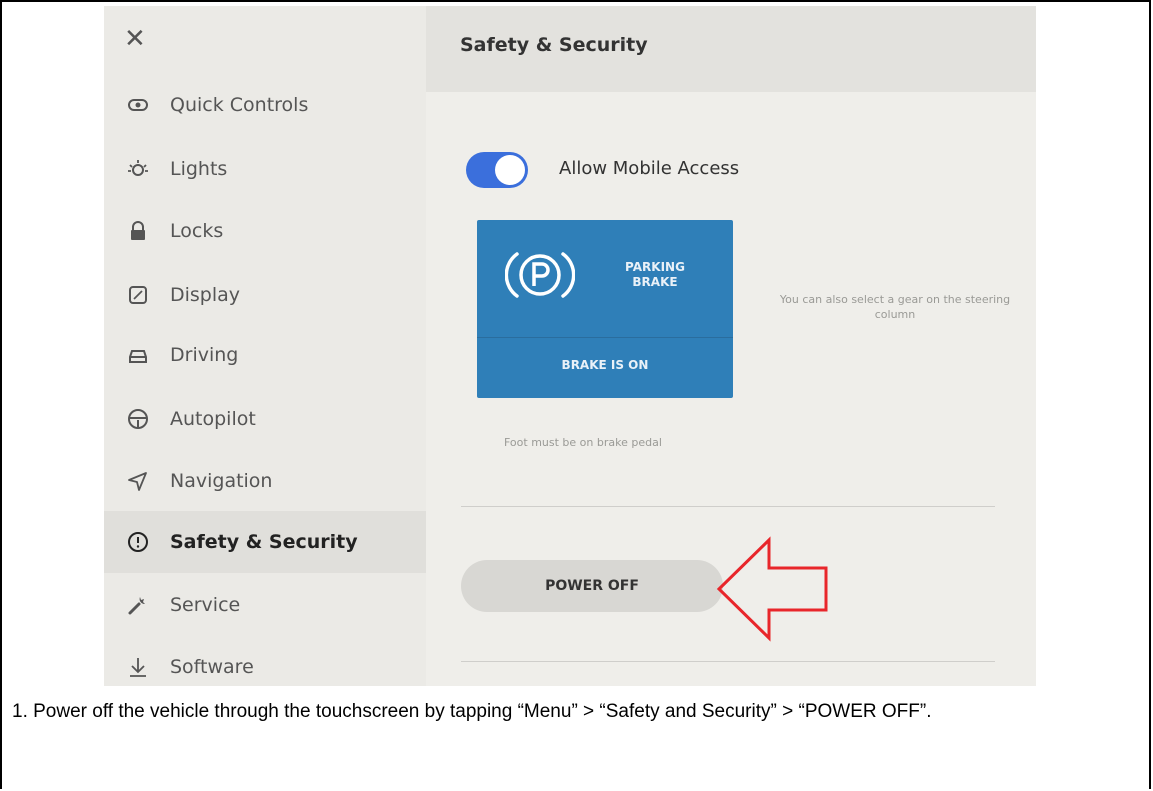  I want to click on sidebar-item-quick-controls: Quick Controls, so click(265, 105).